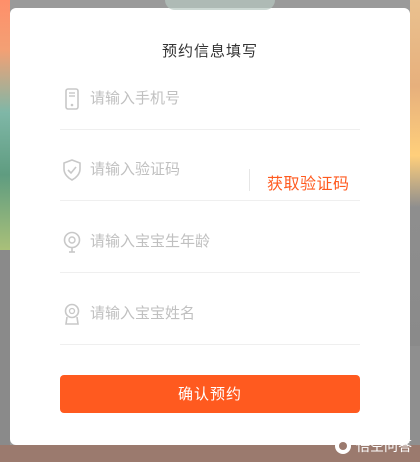 Image resolution: width=420 pixels, height=462 pixels. What do you see at coordinates (210, 129) in the screenshot?
I see `phone-underline` at bounding box center [210, 129].